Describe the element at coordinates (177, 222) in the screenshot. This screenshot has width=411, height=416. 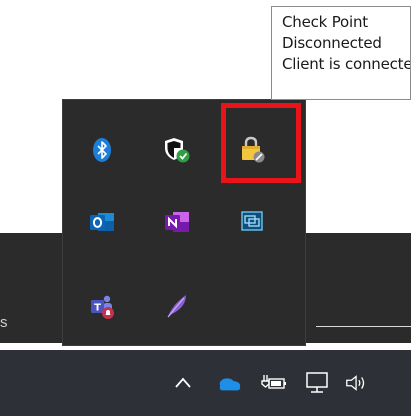
I see `onenote-icon` at that location.